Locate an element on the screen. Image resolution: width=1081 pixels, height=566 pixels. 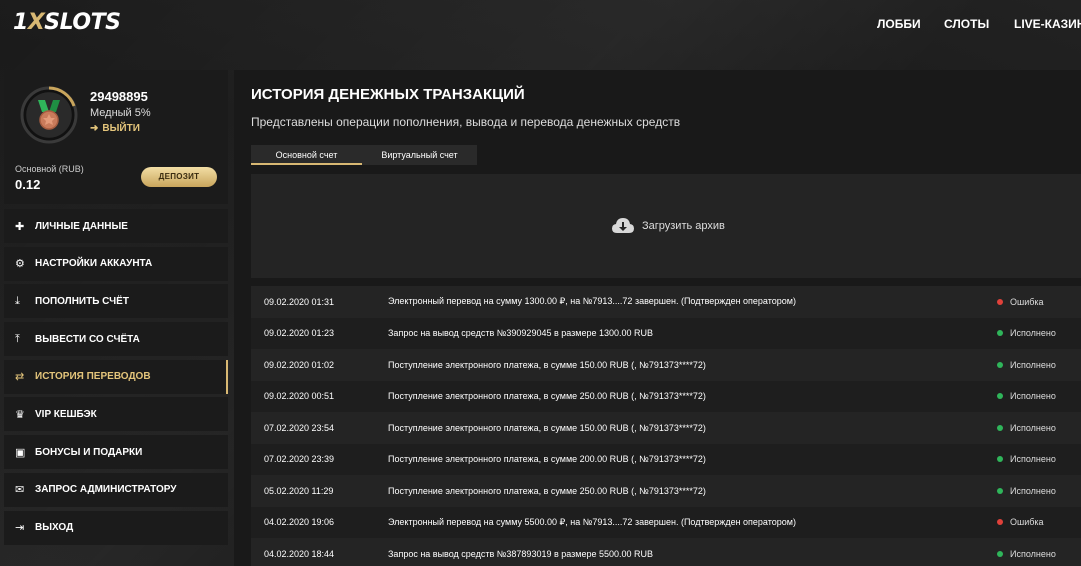
menu-item-5: ⇄ ИСТОРИЯ ПЕРЕВОДОВ is located at coordinates (116, 376).